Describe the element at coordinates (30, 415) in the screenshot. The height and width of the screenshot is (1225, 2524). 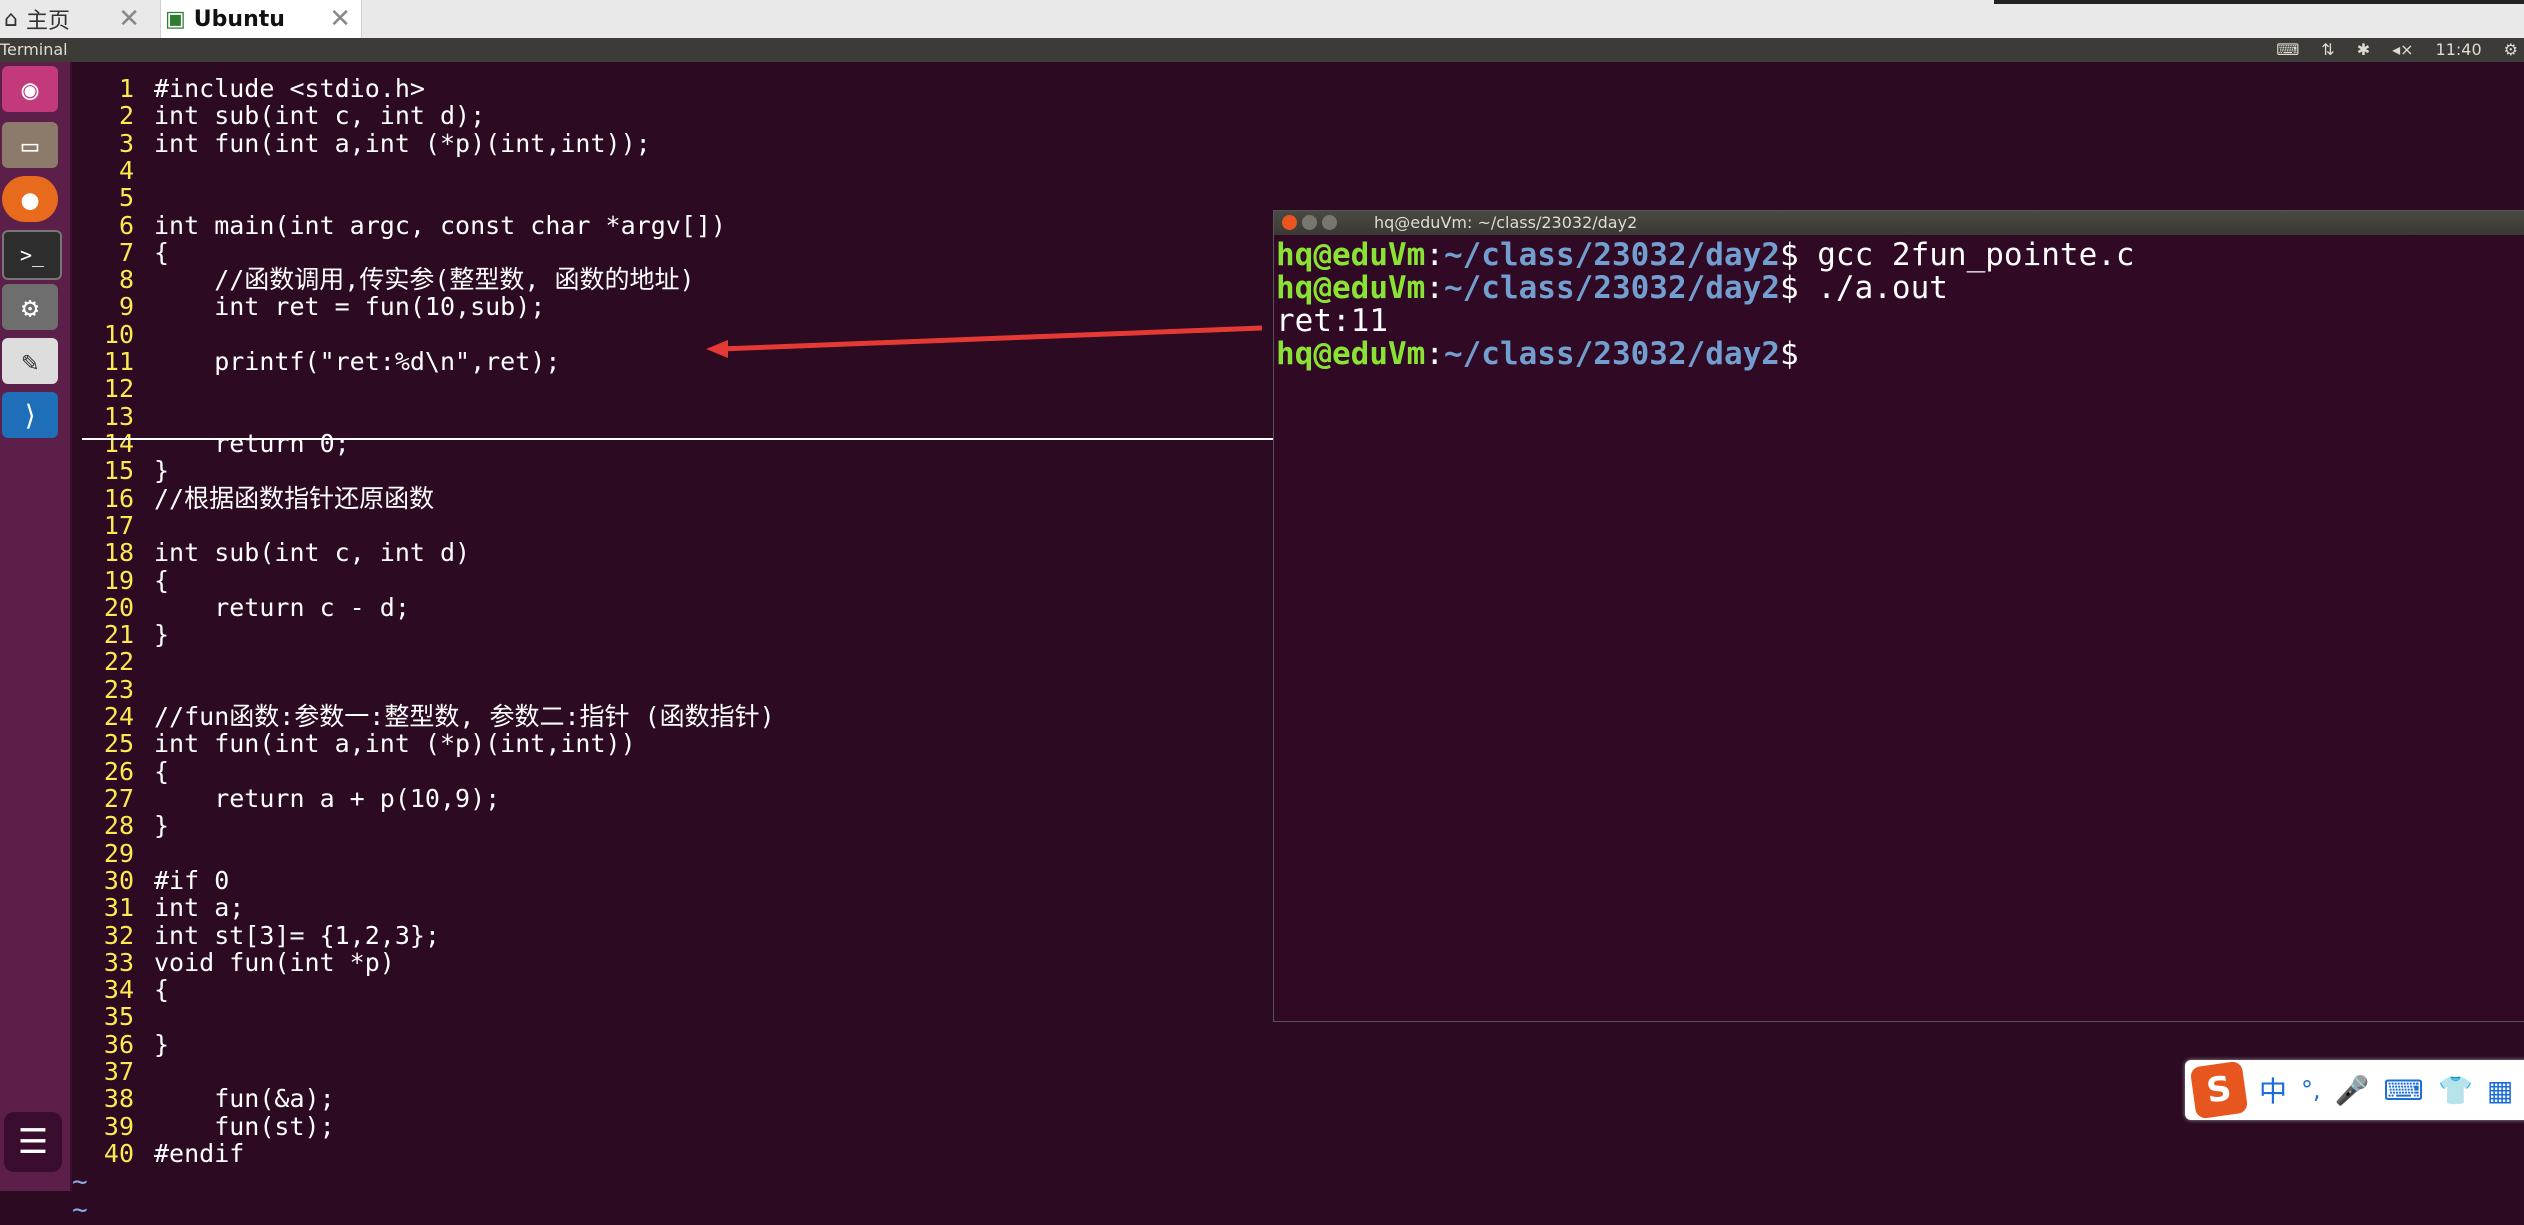
I see `vscode-icon: ⟩` at that location.